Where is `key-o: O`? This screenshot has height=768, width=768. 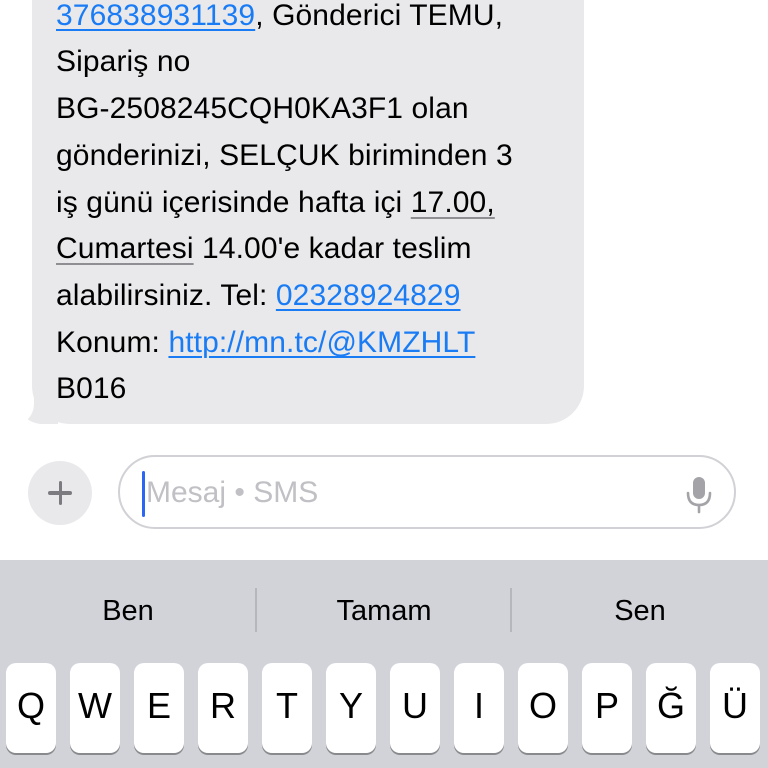
key-o: O is located at coordinates (543, 708).